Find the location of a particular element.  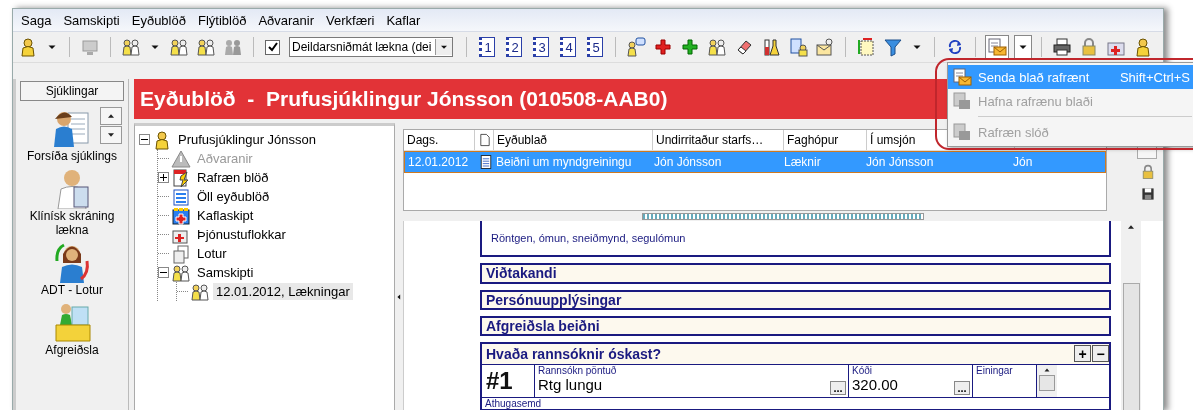

section-header: Viðtakandi is located at coordinates (795, 273).